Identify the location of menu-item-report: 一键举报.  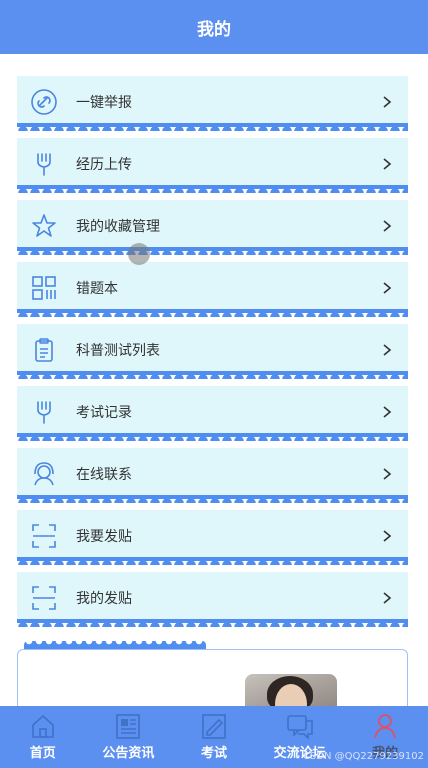
(212, 103).